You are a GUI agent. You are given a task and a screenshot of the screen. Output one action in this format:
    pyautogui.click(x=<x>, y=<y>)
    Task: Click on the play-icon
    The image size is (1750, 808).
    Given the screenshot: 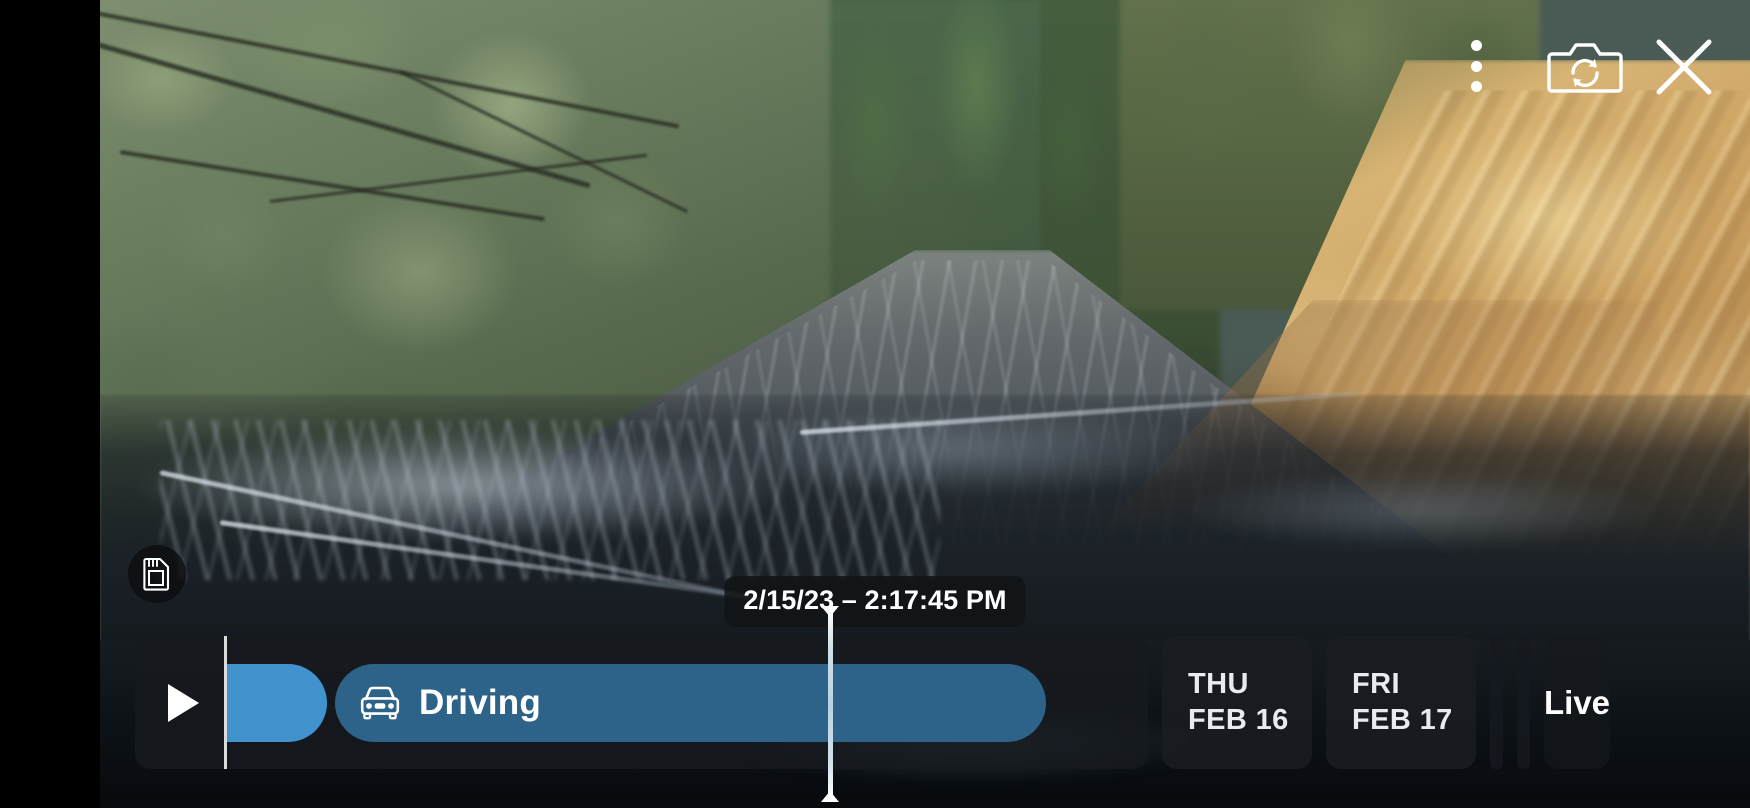 What is the action you would take?
    pyautogui.click(x=183, y=702)
    